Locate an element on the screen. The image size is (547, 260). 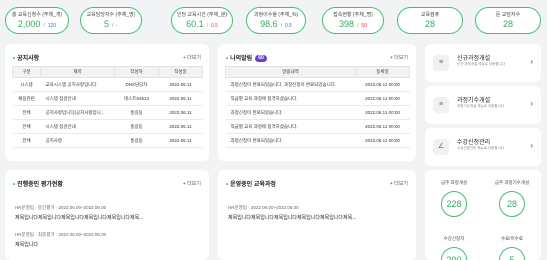
stat-managers: 교육담당자수 (주체_명) 5/- is located at coordinates (111, 20).